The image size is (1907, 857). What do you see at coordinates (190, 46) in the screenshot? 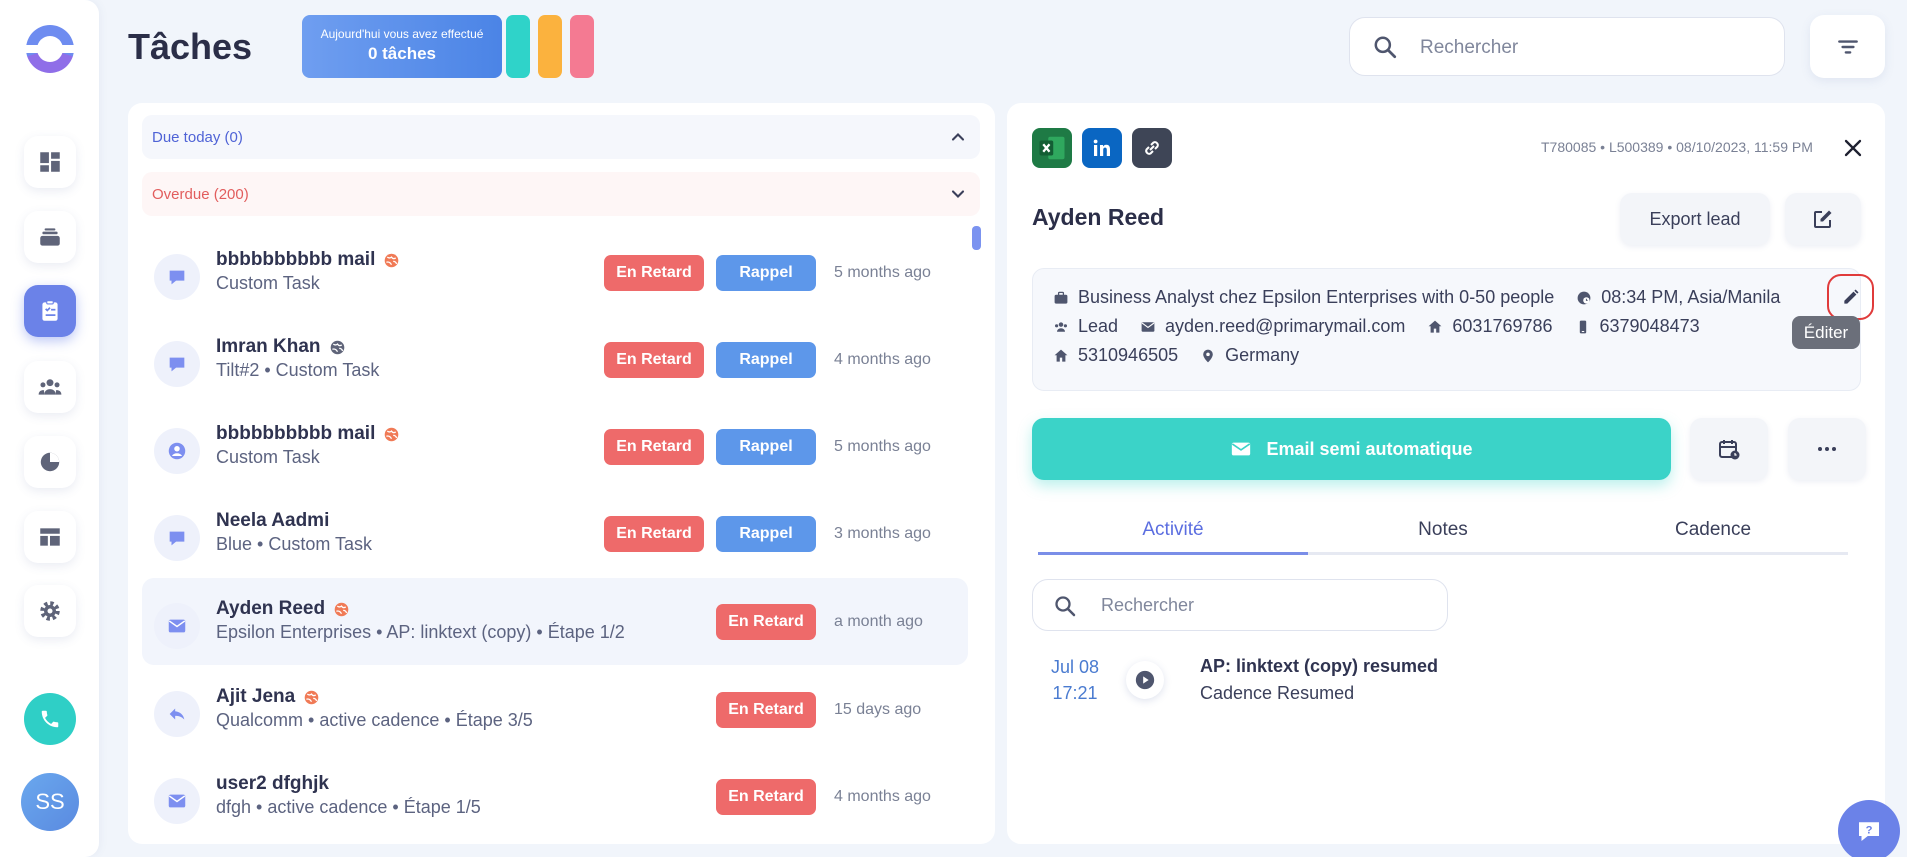
I see `page-title: Tâches` at bounding box center [190, 46].